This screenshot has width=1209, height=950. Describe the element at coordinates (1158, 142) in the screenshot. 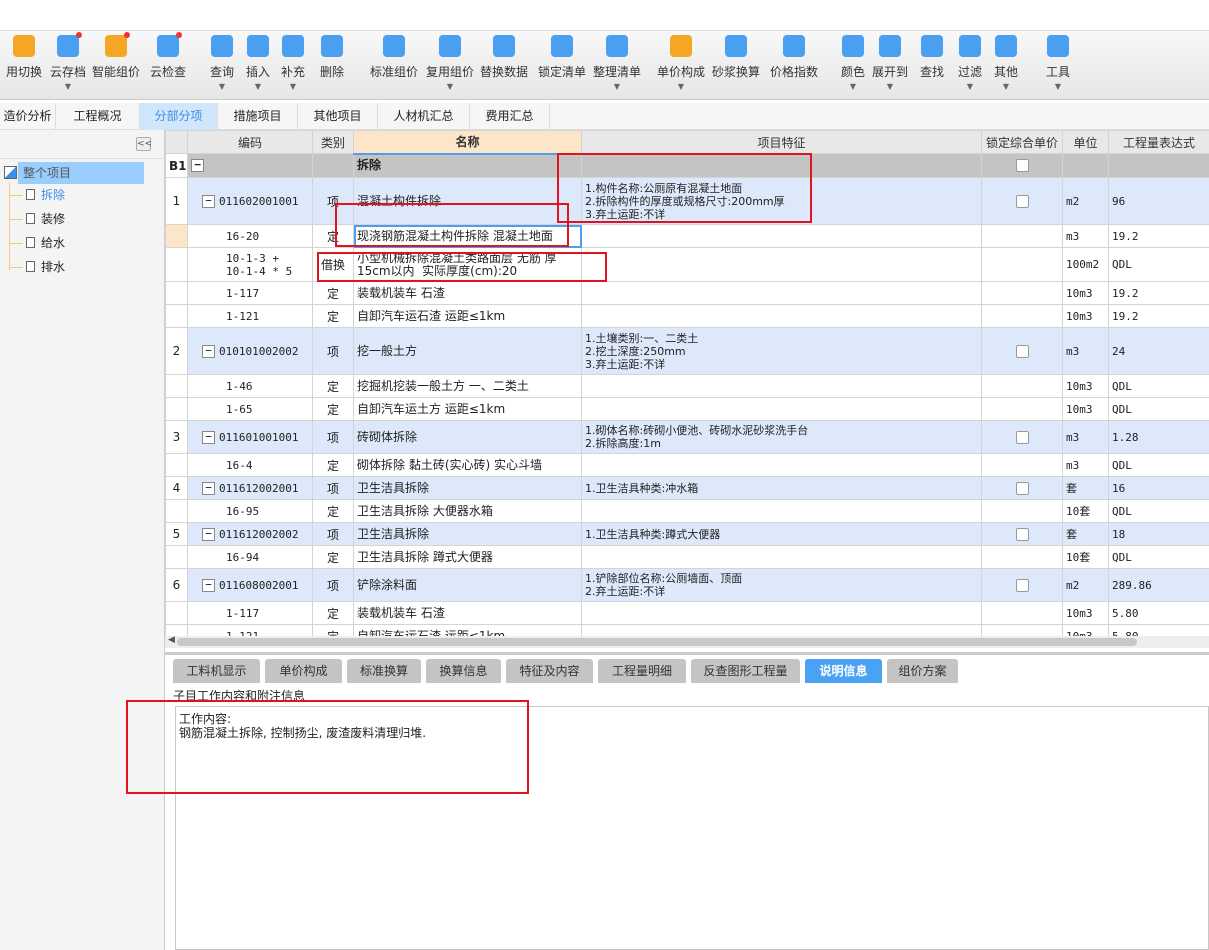

I see `column-header: 工程量表达式` at that location.